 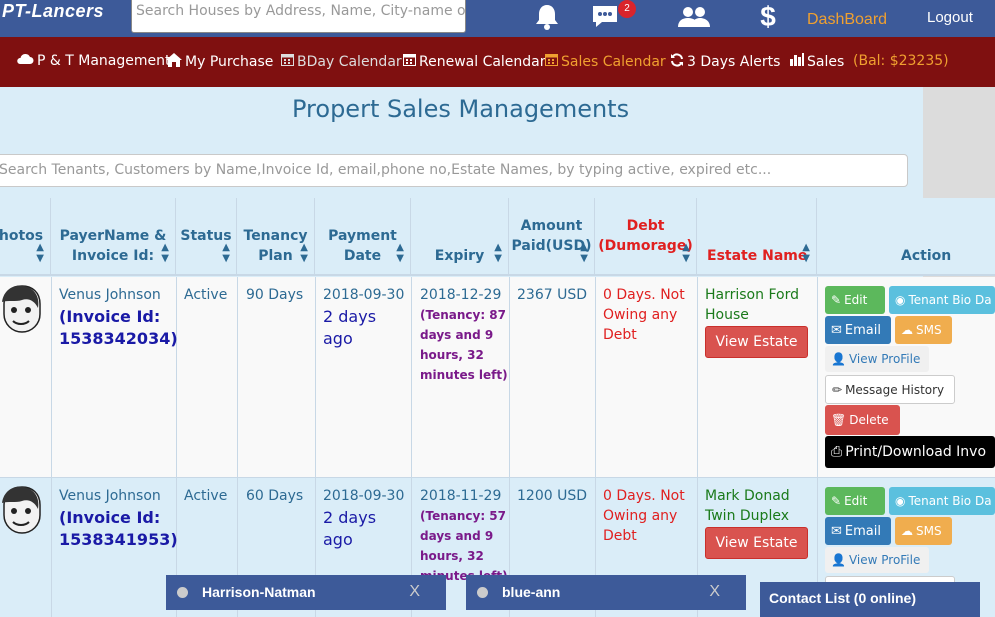 I want to click on col-status-header: Status ▲ ▼, so click(x=206, y=237).